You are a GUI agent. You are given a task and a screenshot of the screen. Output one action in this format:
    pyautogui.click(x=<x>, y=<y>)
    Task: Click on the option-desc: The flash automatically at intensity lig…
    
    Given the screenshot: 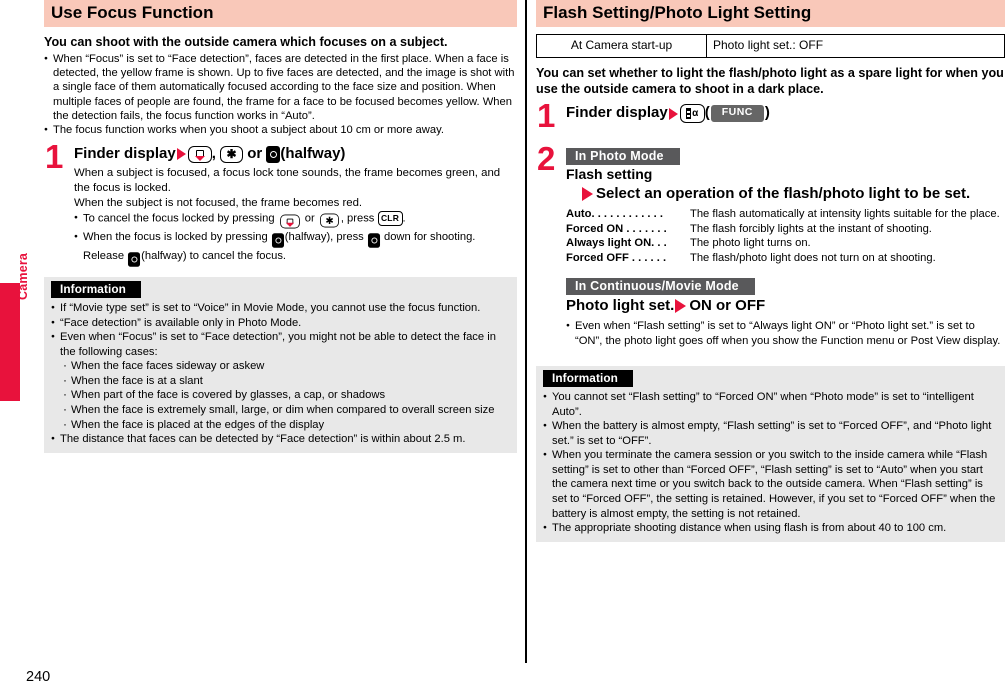 What is the action you would take?
    pyautogui.click(x=845, y=214)
    